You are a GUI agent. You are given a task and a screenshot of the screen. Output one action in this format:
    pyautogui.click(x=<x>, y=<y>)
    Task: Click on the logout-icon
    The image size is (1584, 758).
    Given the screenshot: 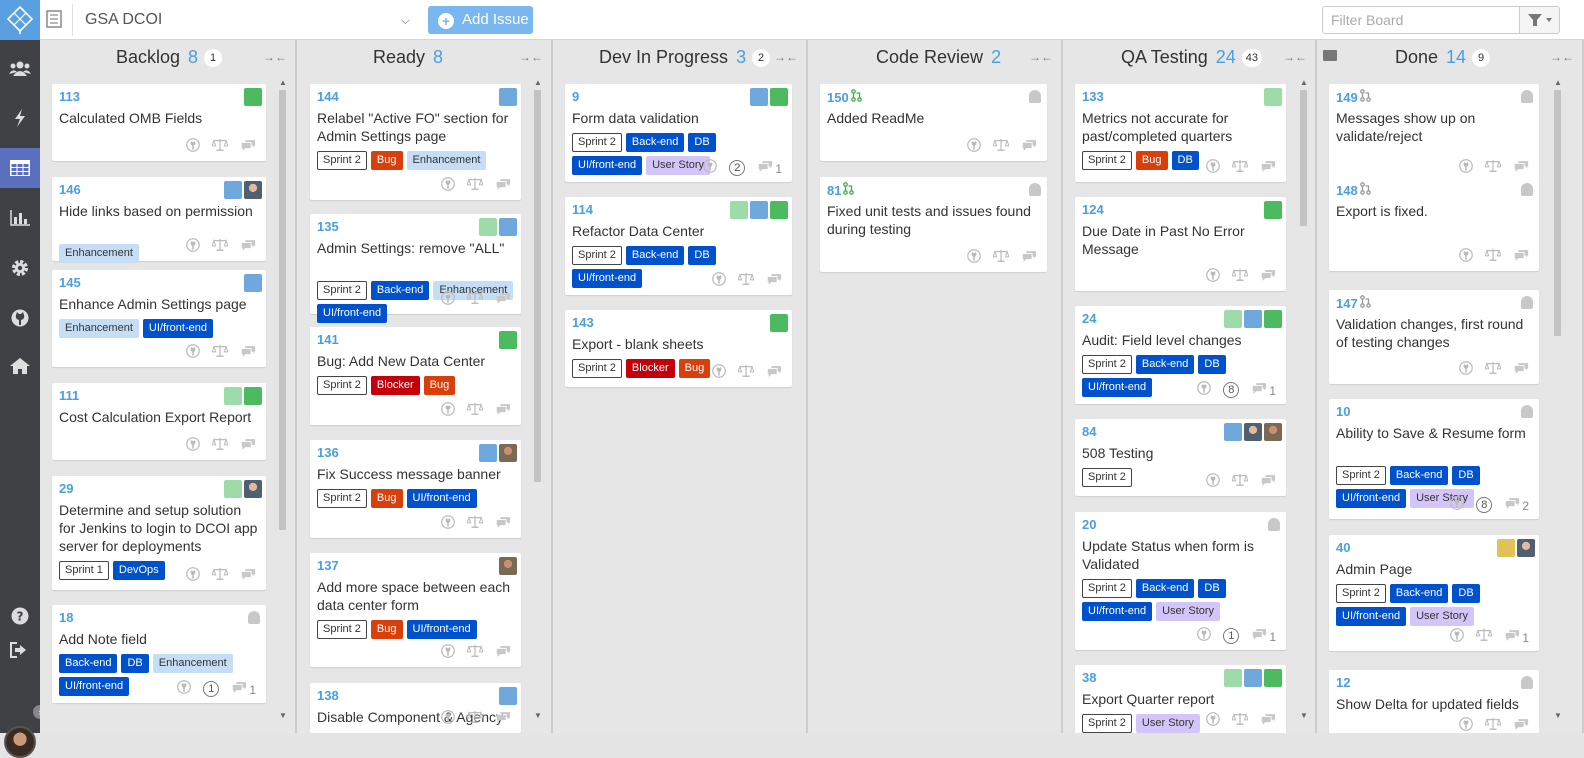 What is the action you would take?
    pyautogui.click(x=20, y=650)
    